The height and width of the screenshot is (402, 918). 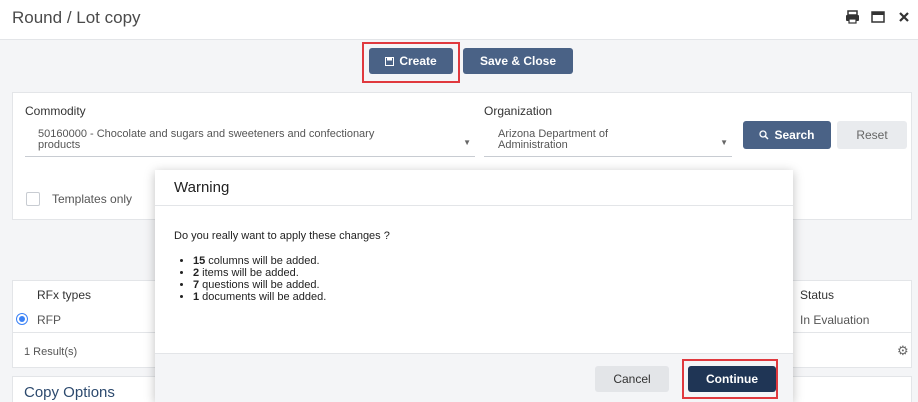 What do you see at coordinates (76, 17) in the screenshot?
I see `window-title: Round / Lot copy` at bounding box center [76, 17].